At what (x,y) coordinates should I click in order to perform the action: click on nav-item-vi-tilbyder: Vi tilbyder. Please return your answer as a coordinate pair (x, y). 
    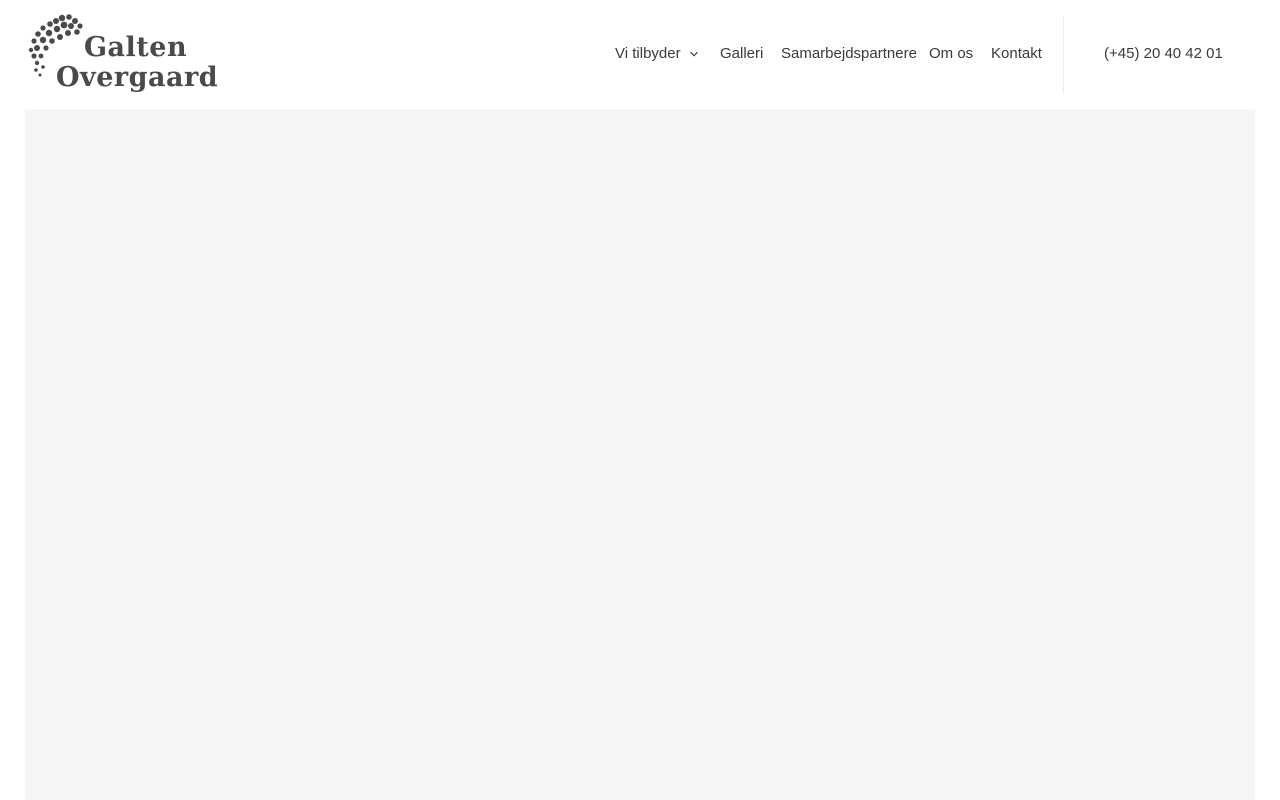
    Looking at the image, I should click on (657, 54).